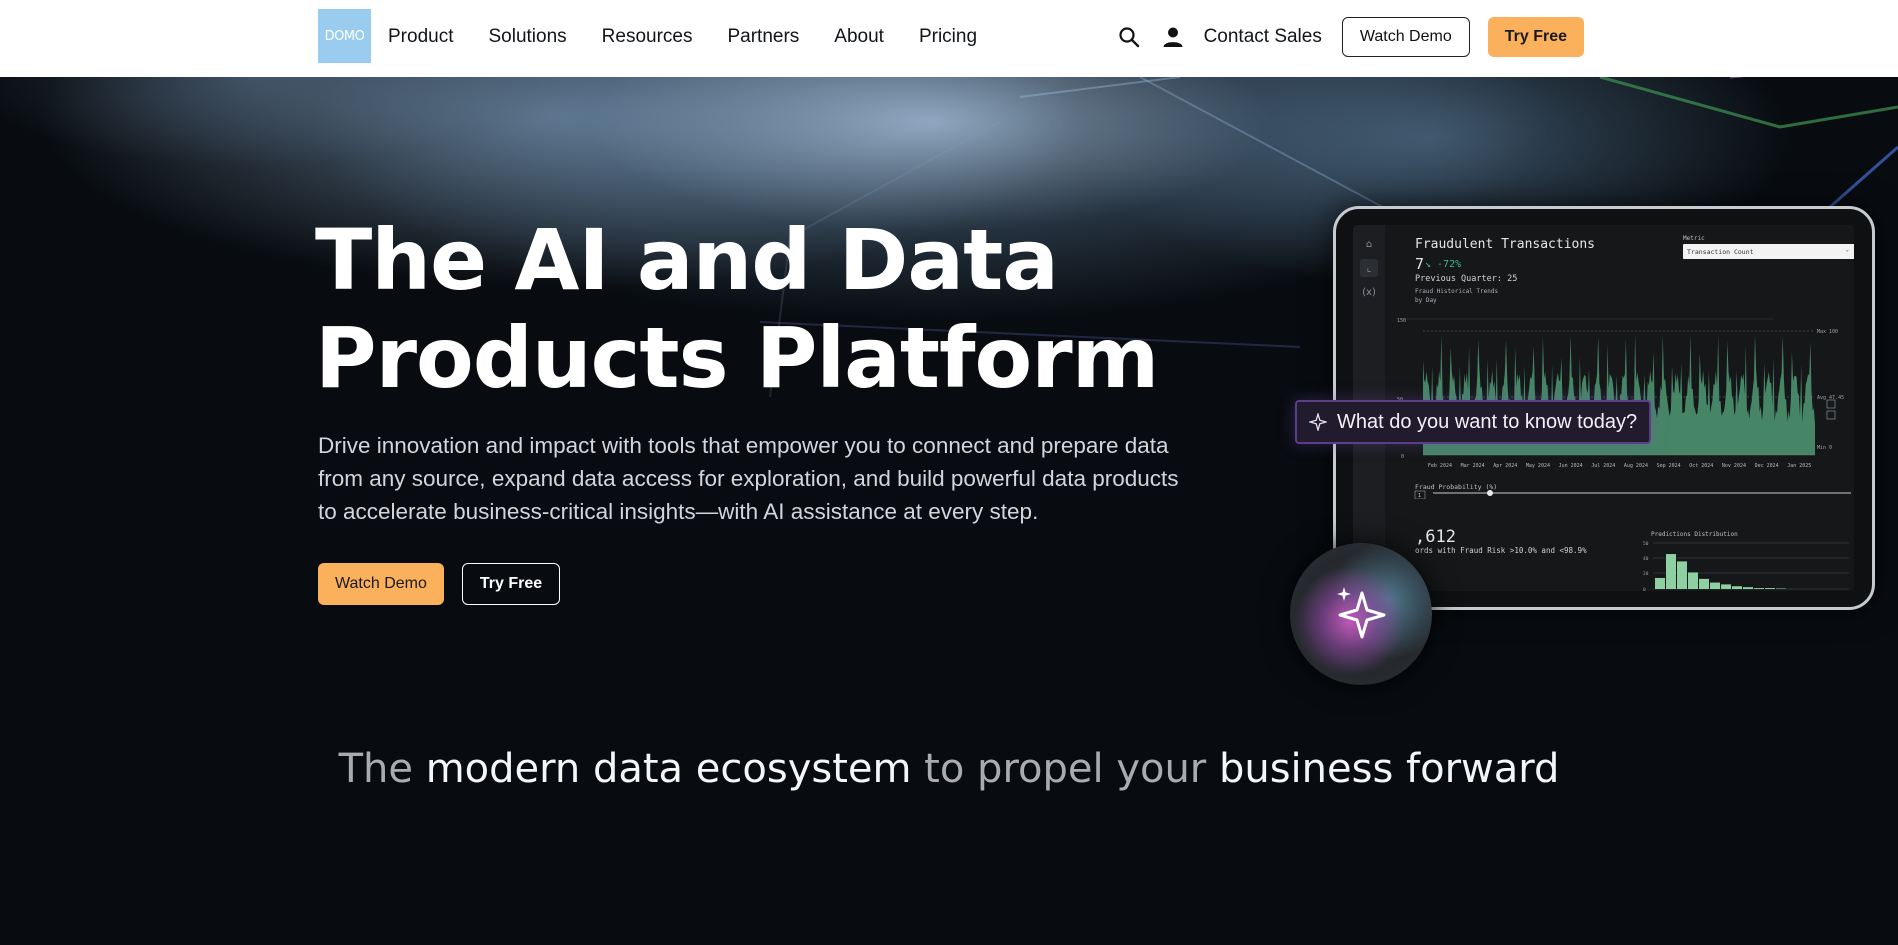  I want to click on metric-label: Metric, so click(1694, 238).